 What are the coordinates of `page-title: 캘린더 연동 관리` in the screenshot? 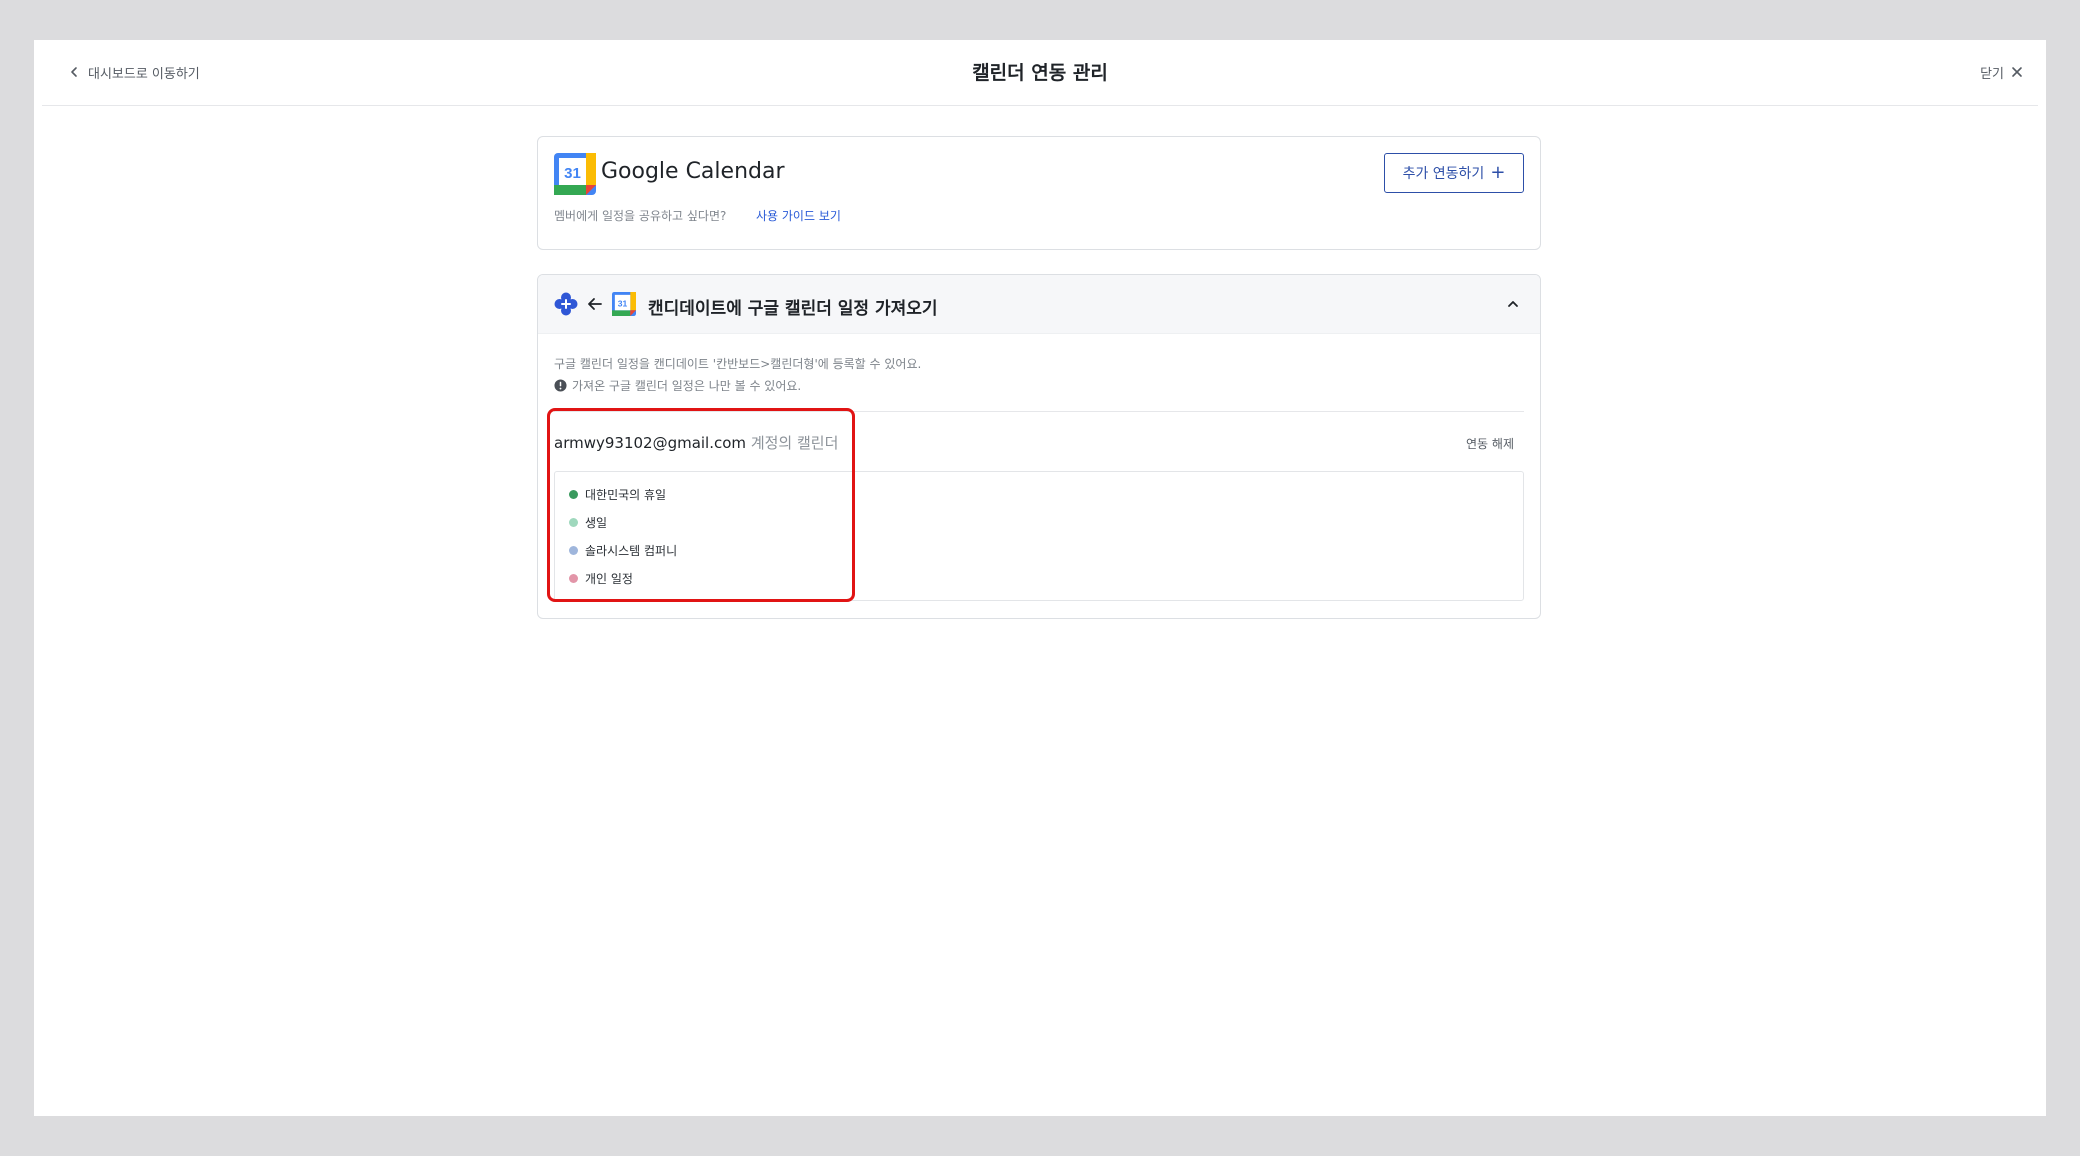 It's located at (1040, 73).